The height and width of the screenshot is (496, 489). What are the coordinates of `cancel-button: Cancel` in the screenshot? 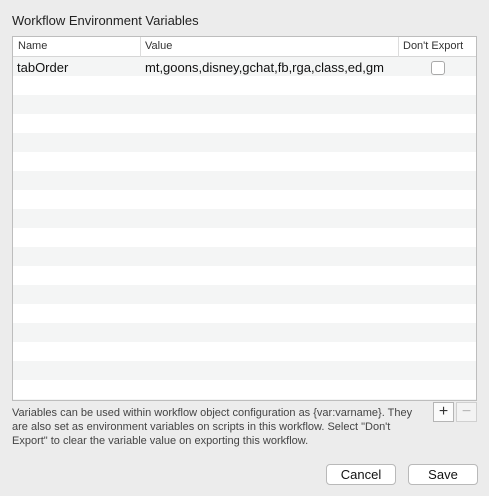 It's located at (361, 474).